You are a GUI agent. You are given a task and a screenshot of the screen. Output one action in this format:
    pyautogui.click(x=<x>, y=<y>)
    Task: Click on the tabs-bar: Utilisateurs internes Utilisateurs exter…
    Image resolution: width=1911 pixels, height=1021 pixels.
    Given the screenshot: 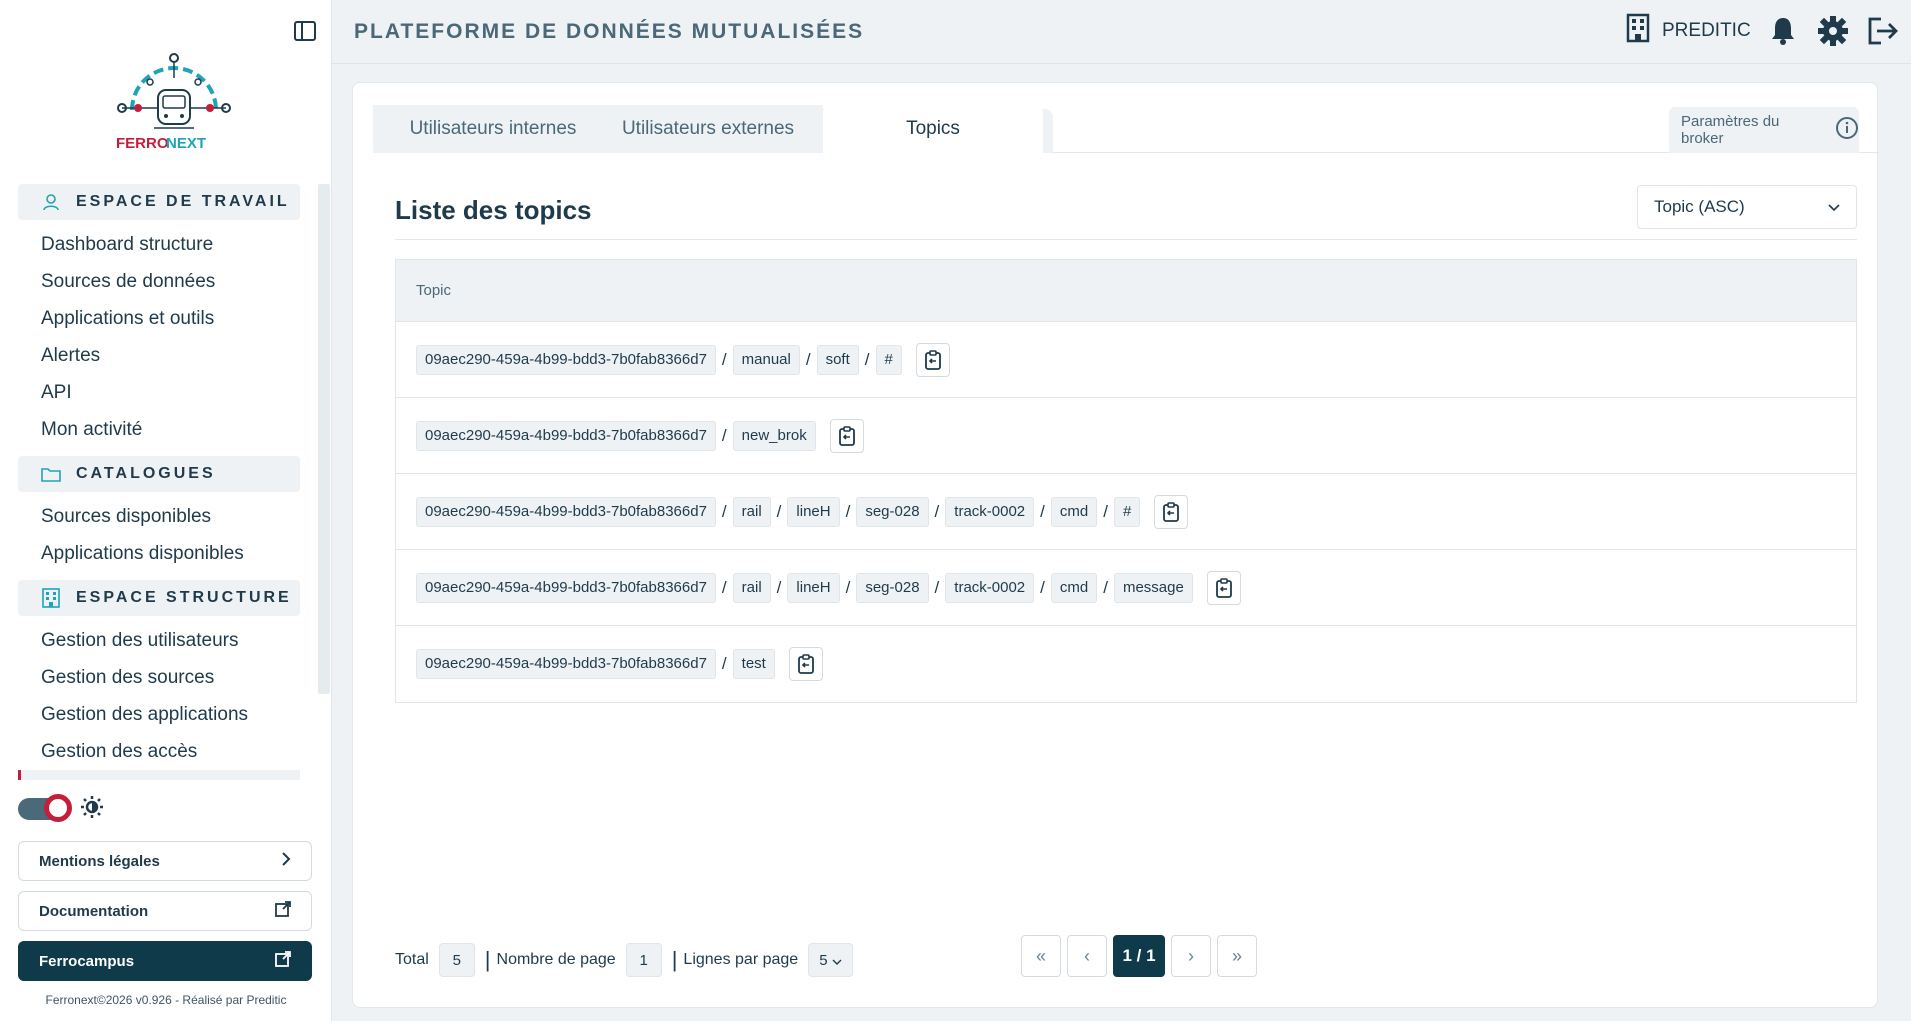 What is the action you would take?
    pyautogui.click(x=1126, y=129)
    